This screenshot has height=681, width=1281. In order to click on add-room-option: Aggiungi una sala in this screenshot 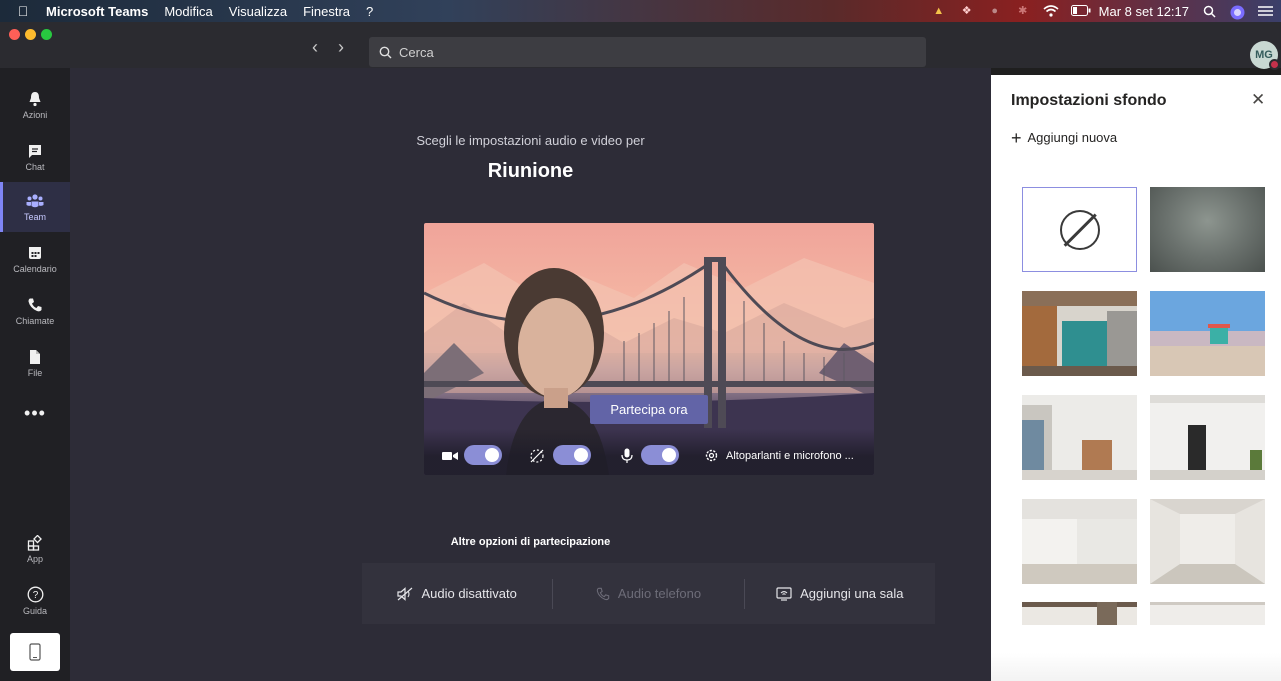, I will do `click(839, 593)`.